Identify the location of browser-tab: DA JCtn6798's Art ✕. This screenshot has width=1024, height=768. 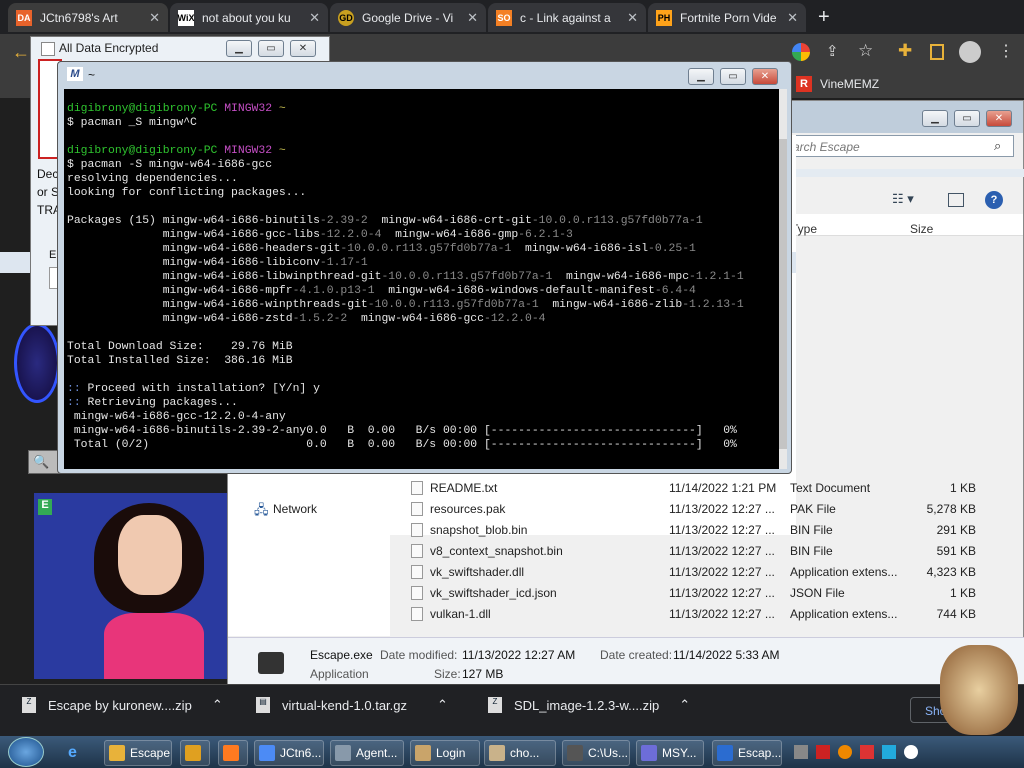
(88, 17).